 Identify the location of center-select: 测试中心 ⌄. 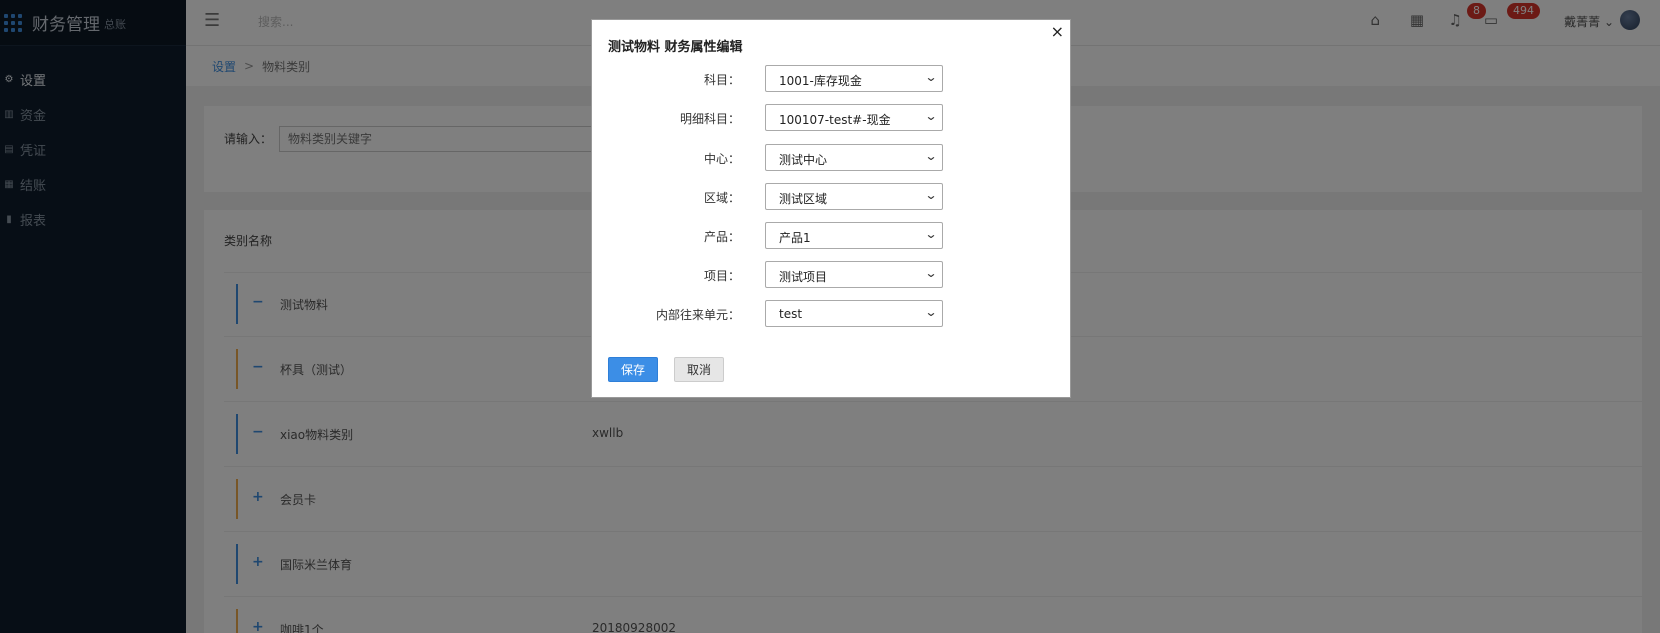
(854, 157).